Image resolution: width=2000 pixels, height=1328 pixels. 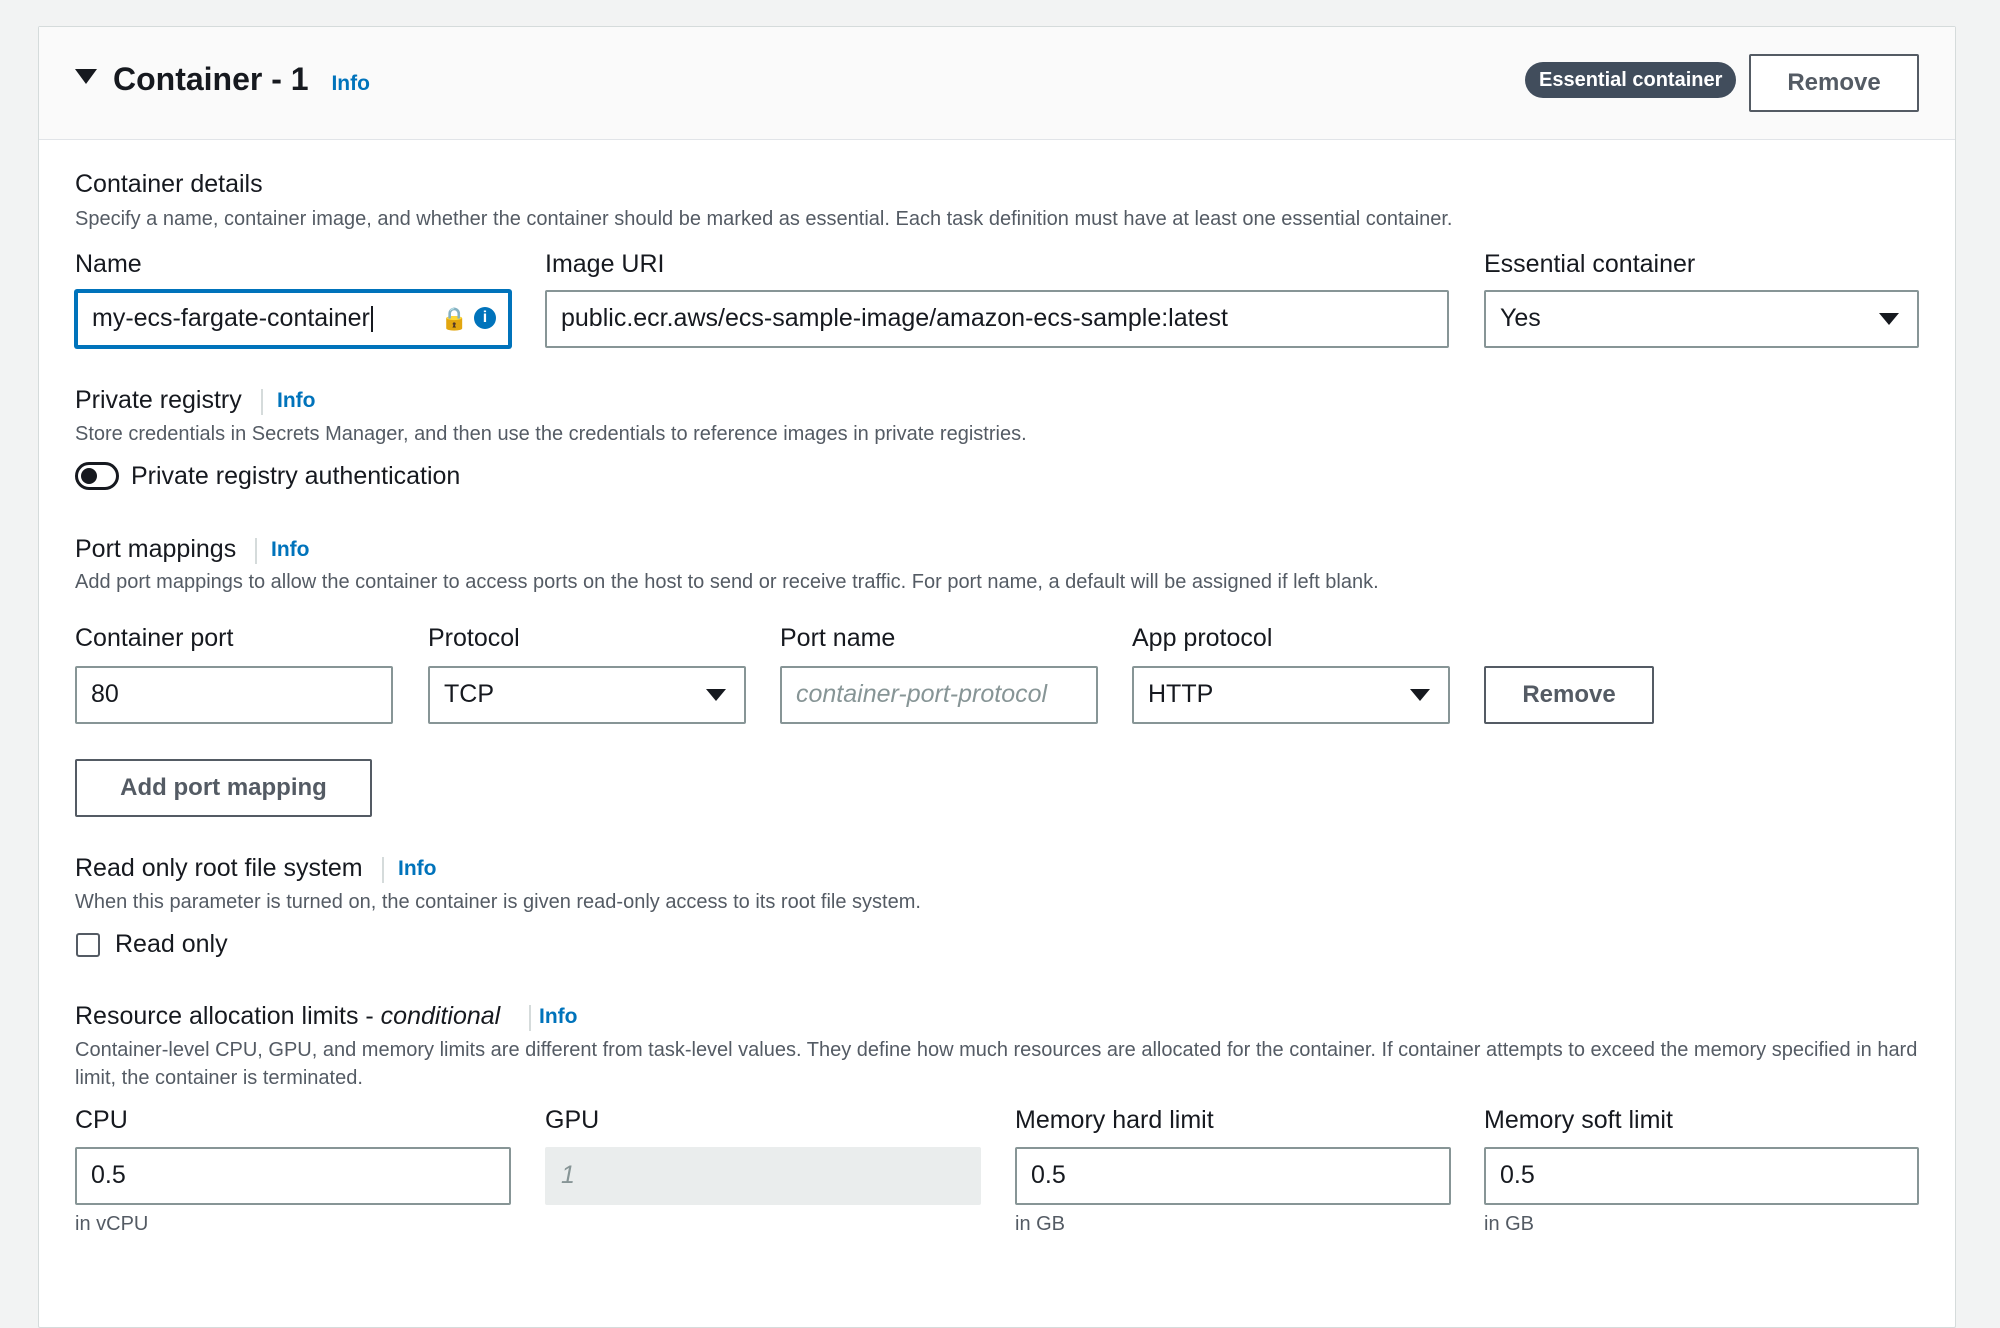 What do you see at coordinates (293, 1176) in the screenshot?
I see `cpu-input: 0.5` at bounding box center [293, 1176].